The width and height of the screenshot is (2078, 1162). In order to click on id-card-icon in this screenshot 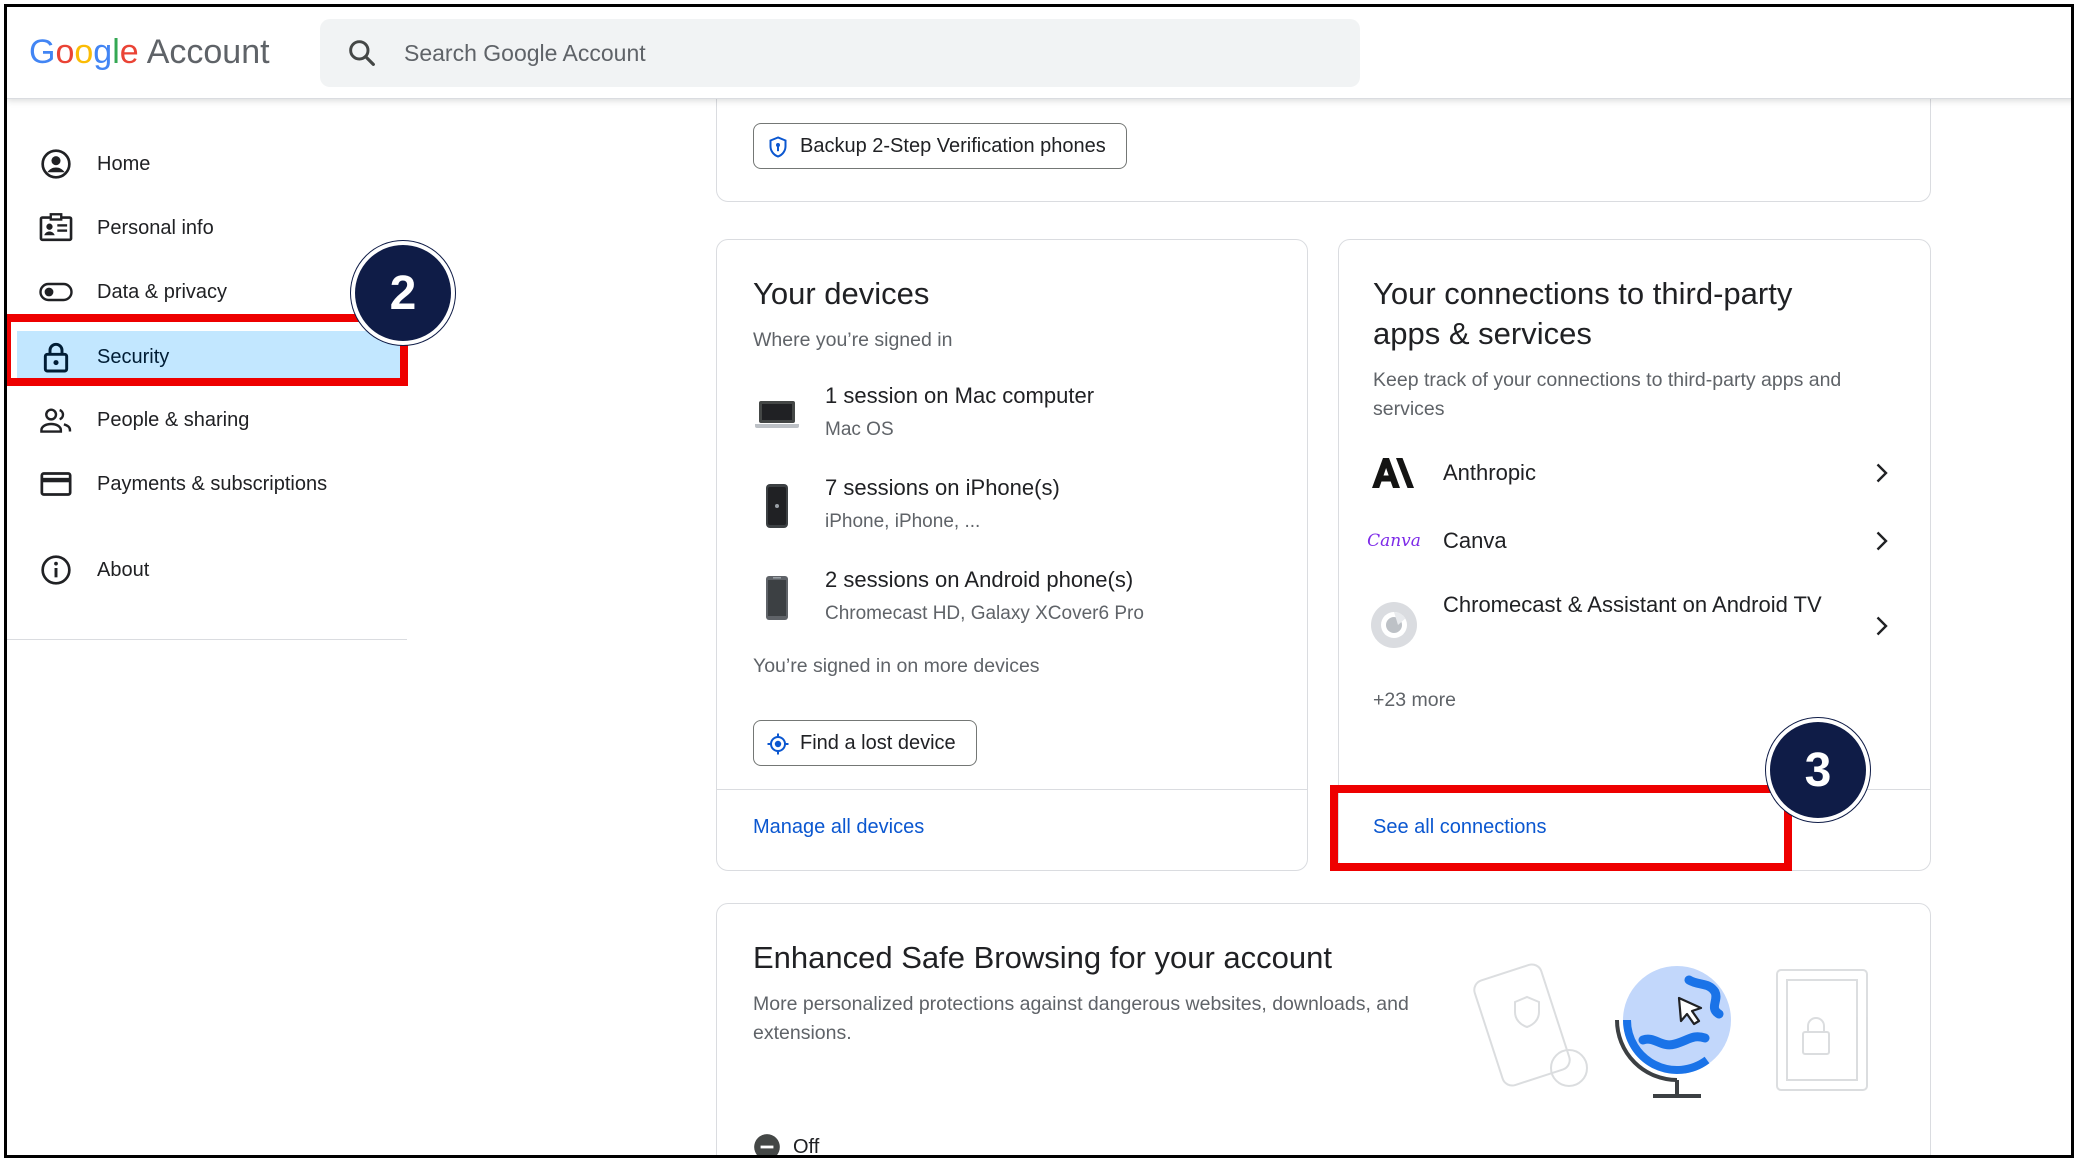, I will do `click(56, 228)`.